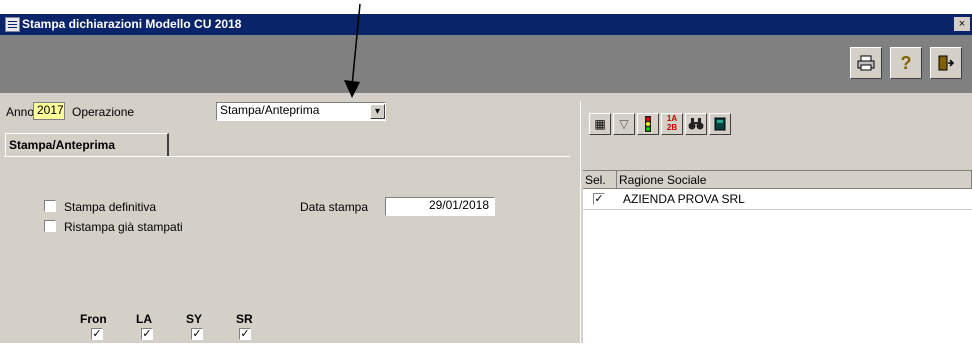 This screenshot has height=344, width=972. I want to click on column-header-sel: Sel., so click(600, 180).